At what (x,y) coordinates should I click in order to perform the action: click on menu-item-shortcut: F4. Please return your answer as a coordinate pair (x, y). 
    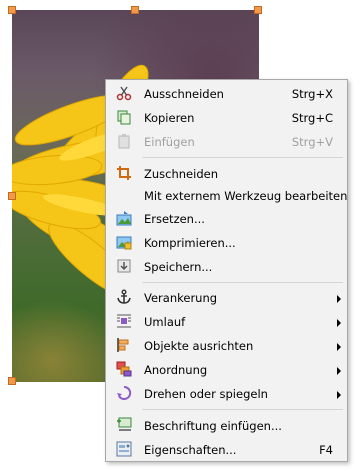
    Looking at the image, I should click on (326, 450).